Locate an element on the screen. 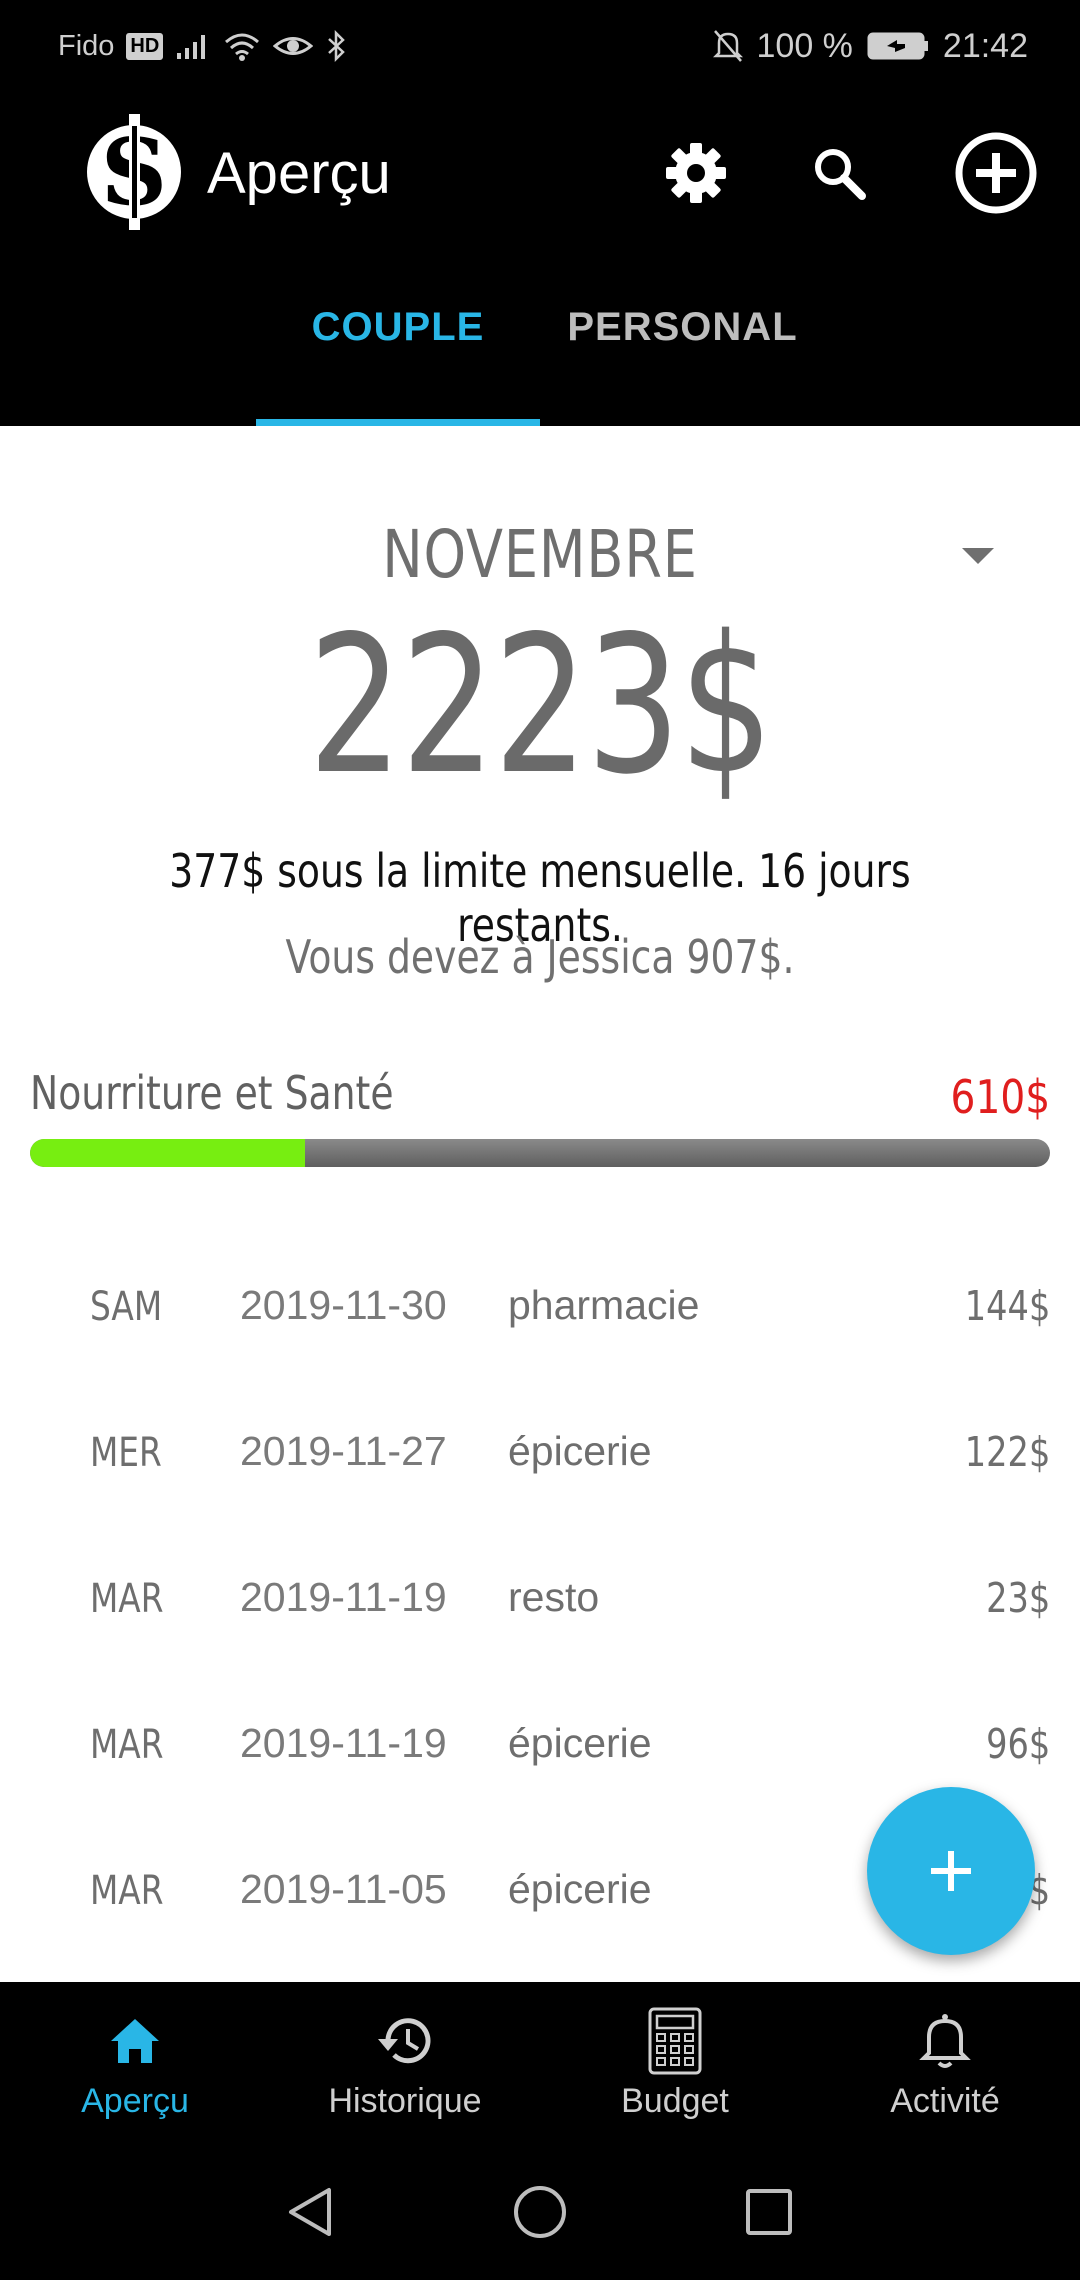  add-transaction-fab is located at coordinates (951, 1871).